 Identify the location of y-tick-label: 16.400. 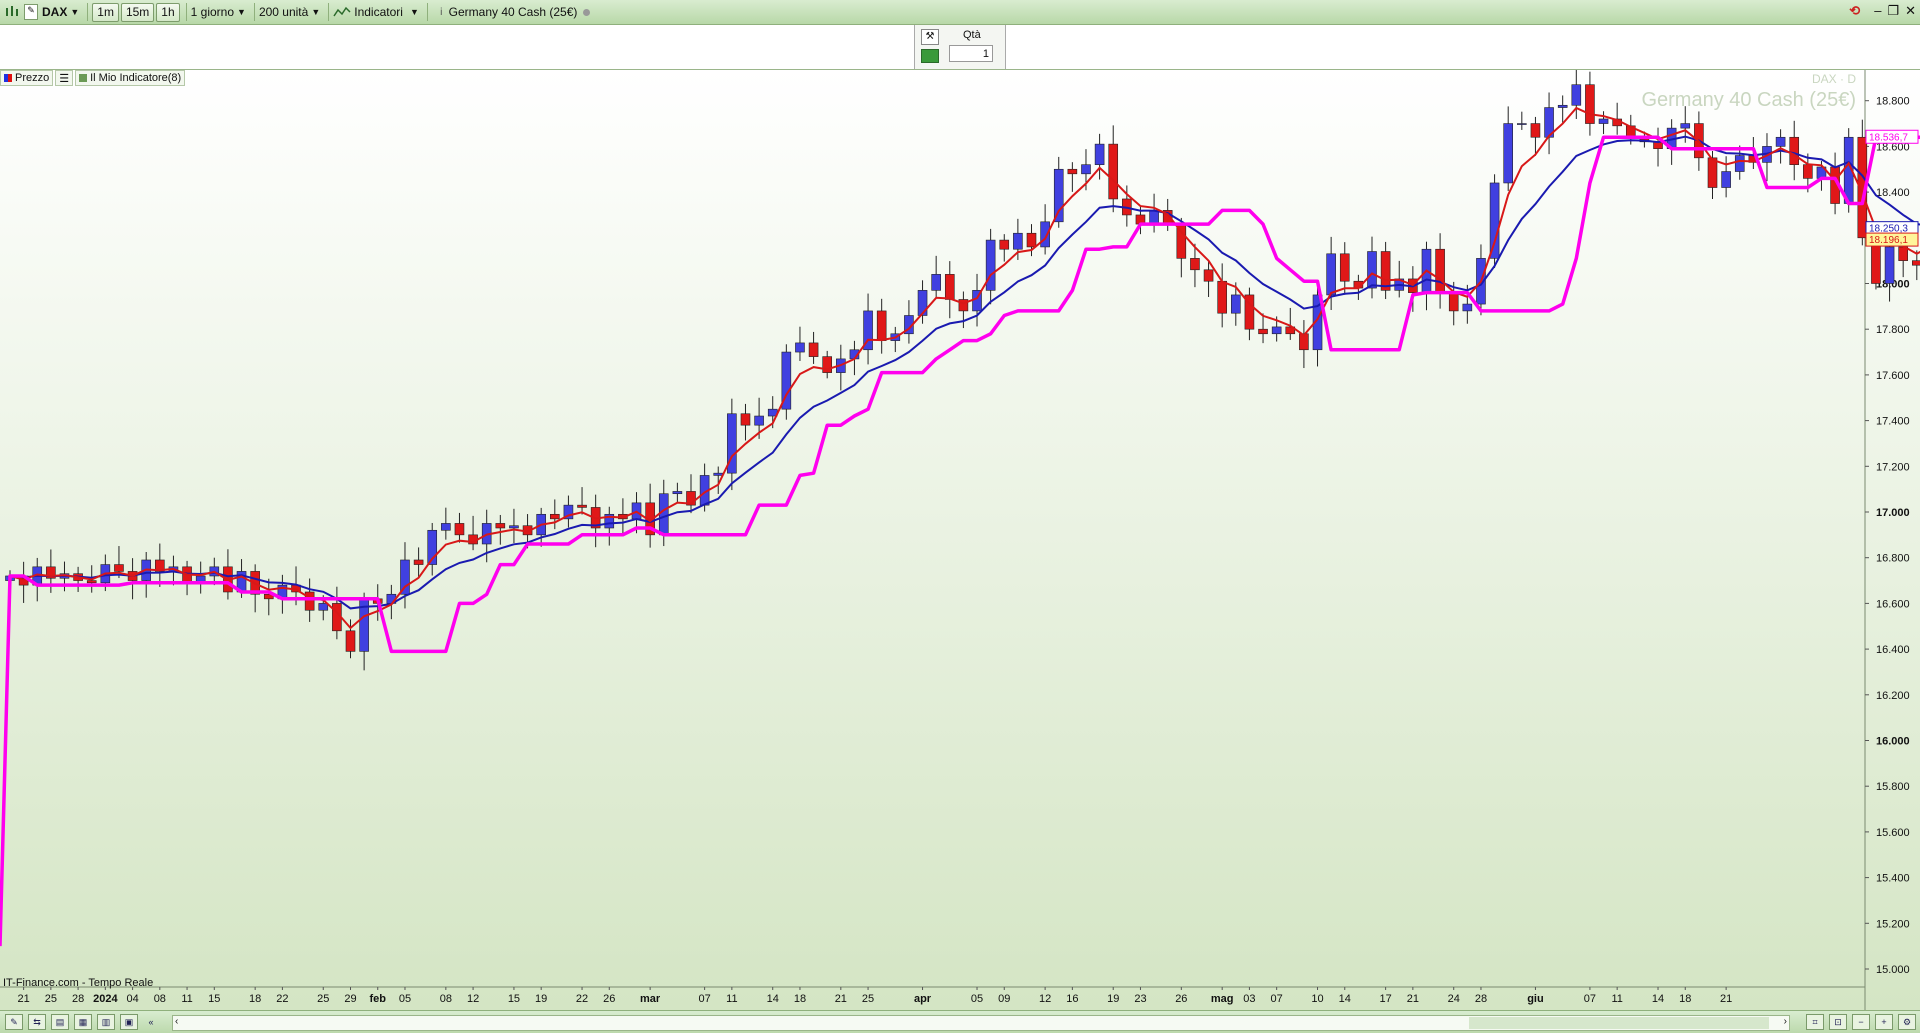
(1893, 650).